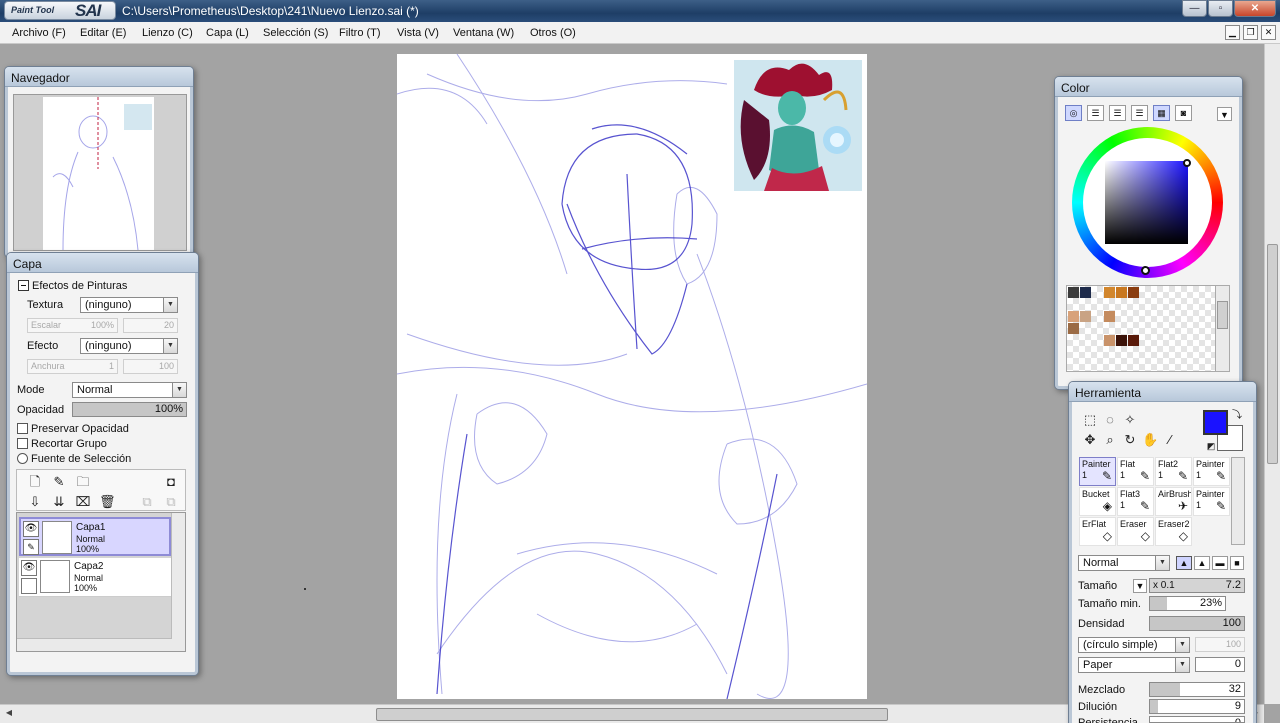 The width and height of the screenshot is (1280, 723). I want to click on menu-seleccion: Selección (S), so click(295, 33).